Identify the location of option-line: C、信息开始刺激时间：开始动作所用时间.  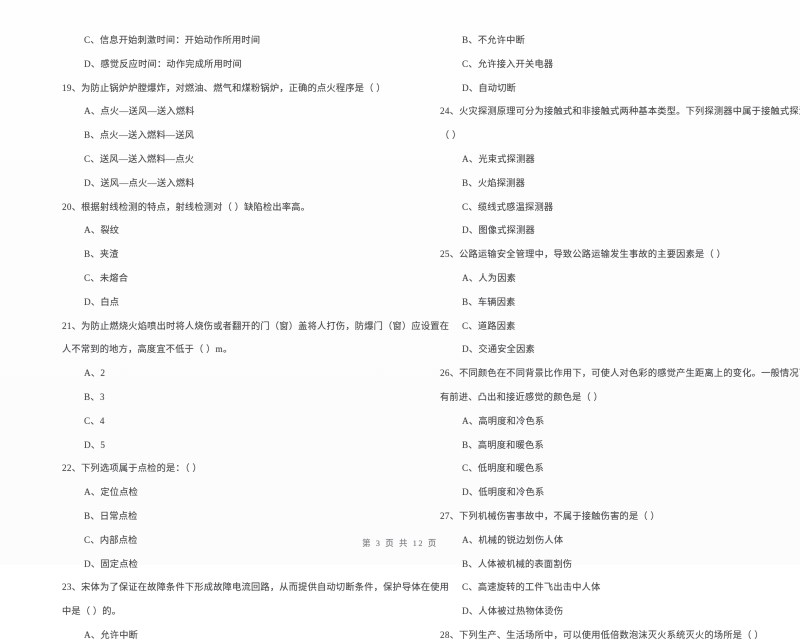
(172, 40).